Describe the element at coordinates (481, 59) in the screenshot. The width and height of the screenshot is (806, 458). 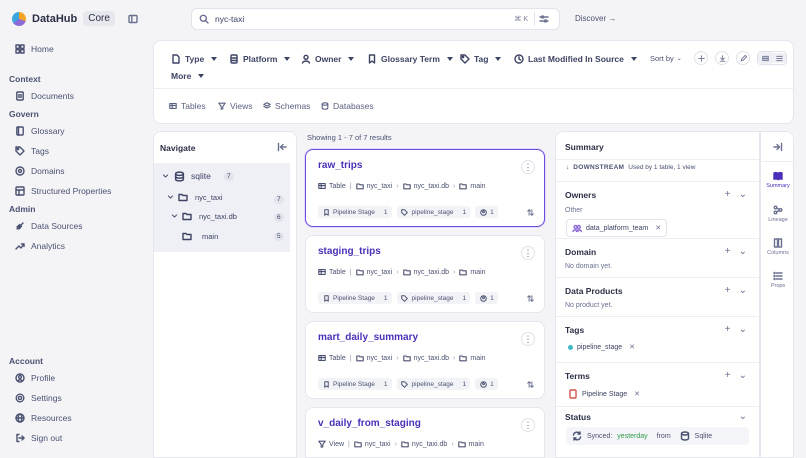
I see `filter-tag: Tag` at that location.